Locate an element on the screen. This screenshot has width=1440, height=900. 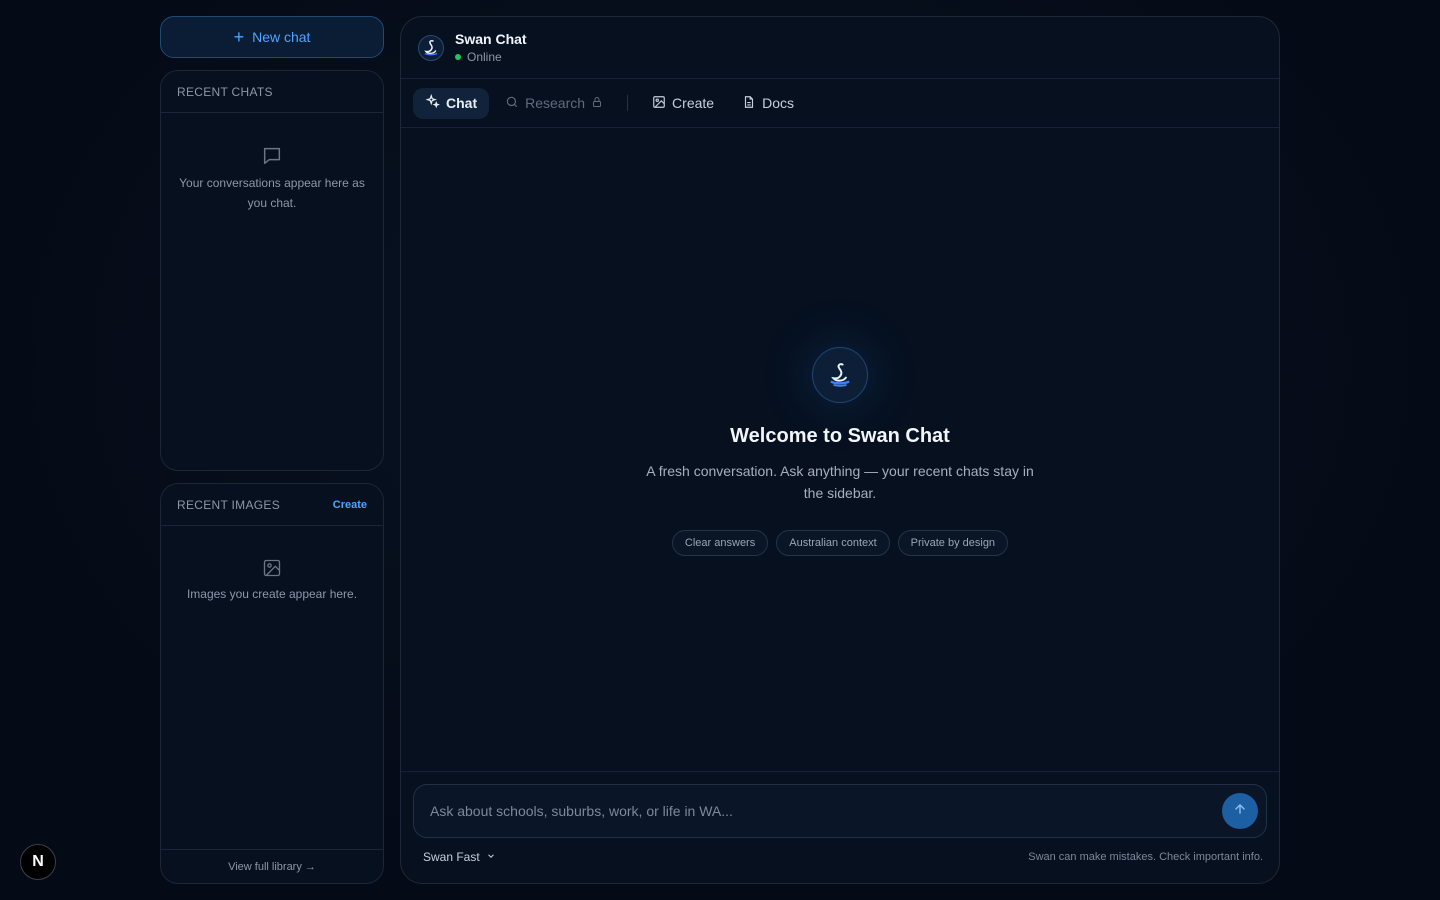
model-name: Swan Fast is located at coordinates (451, 857).